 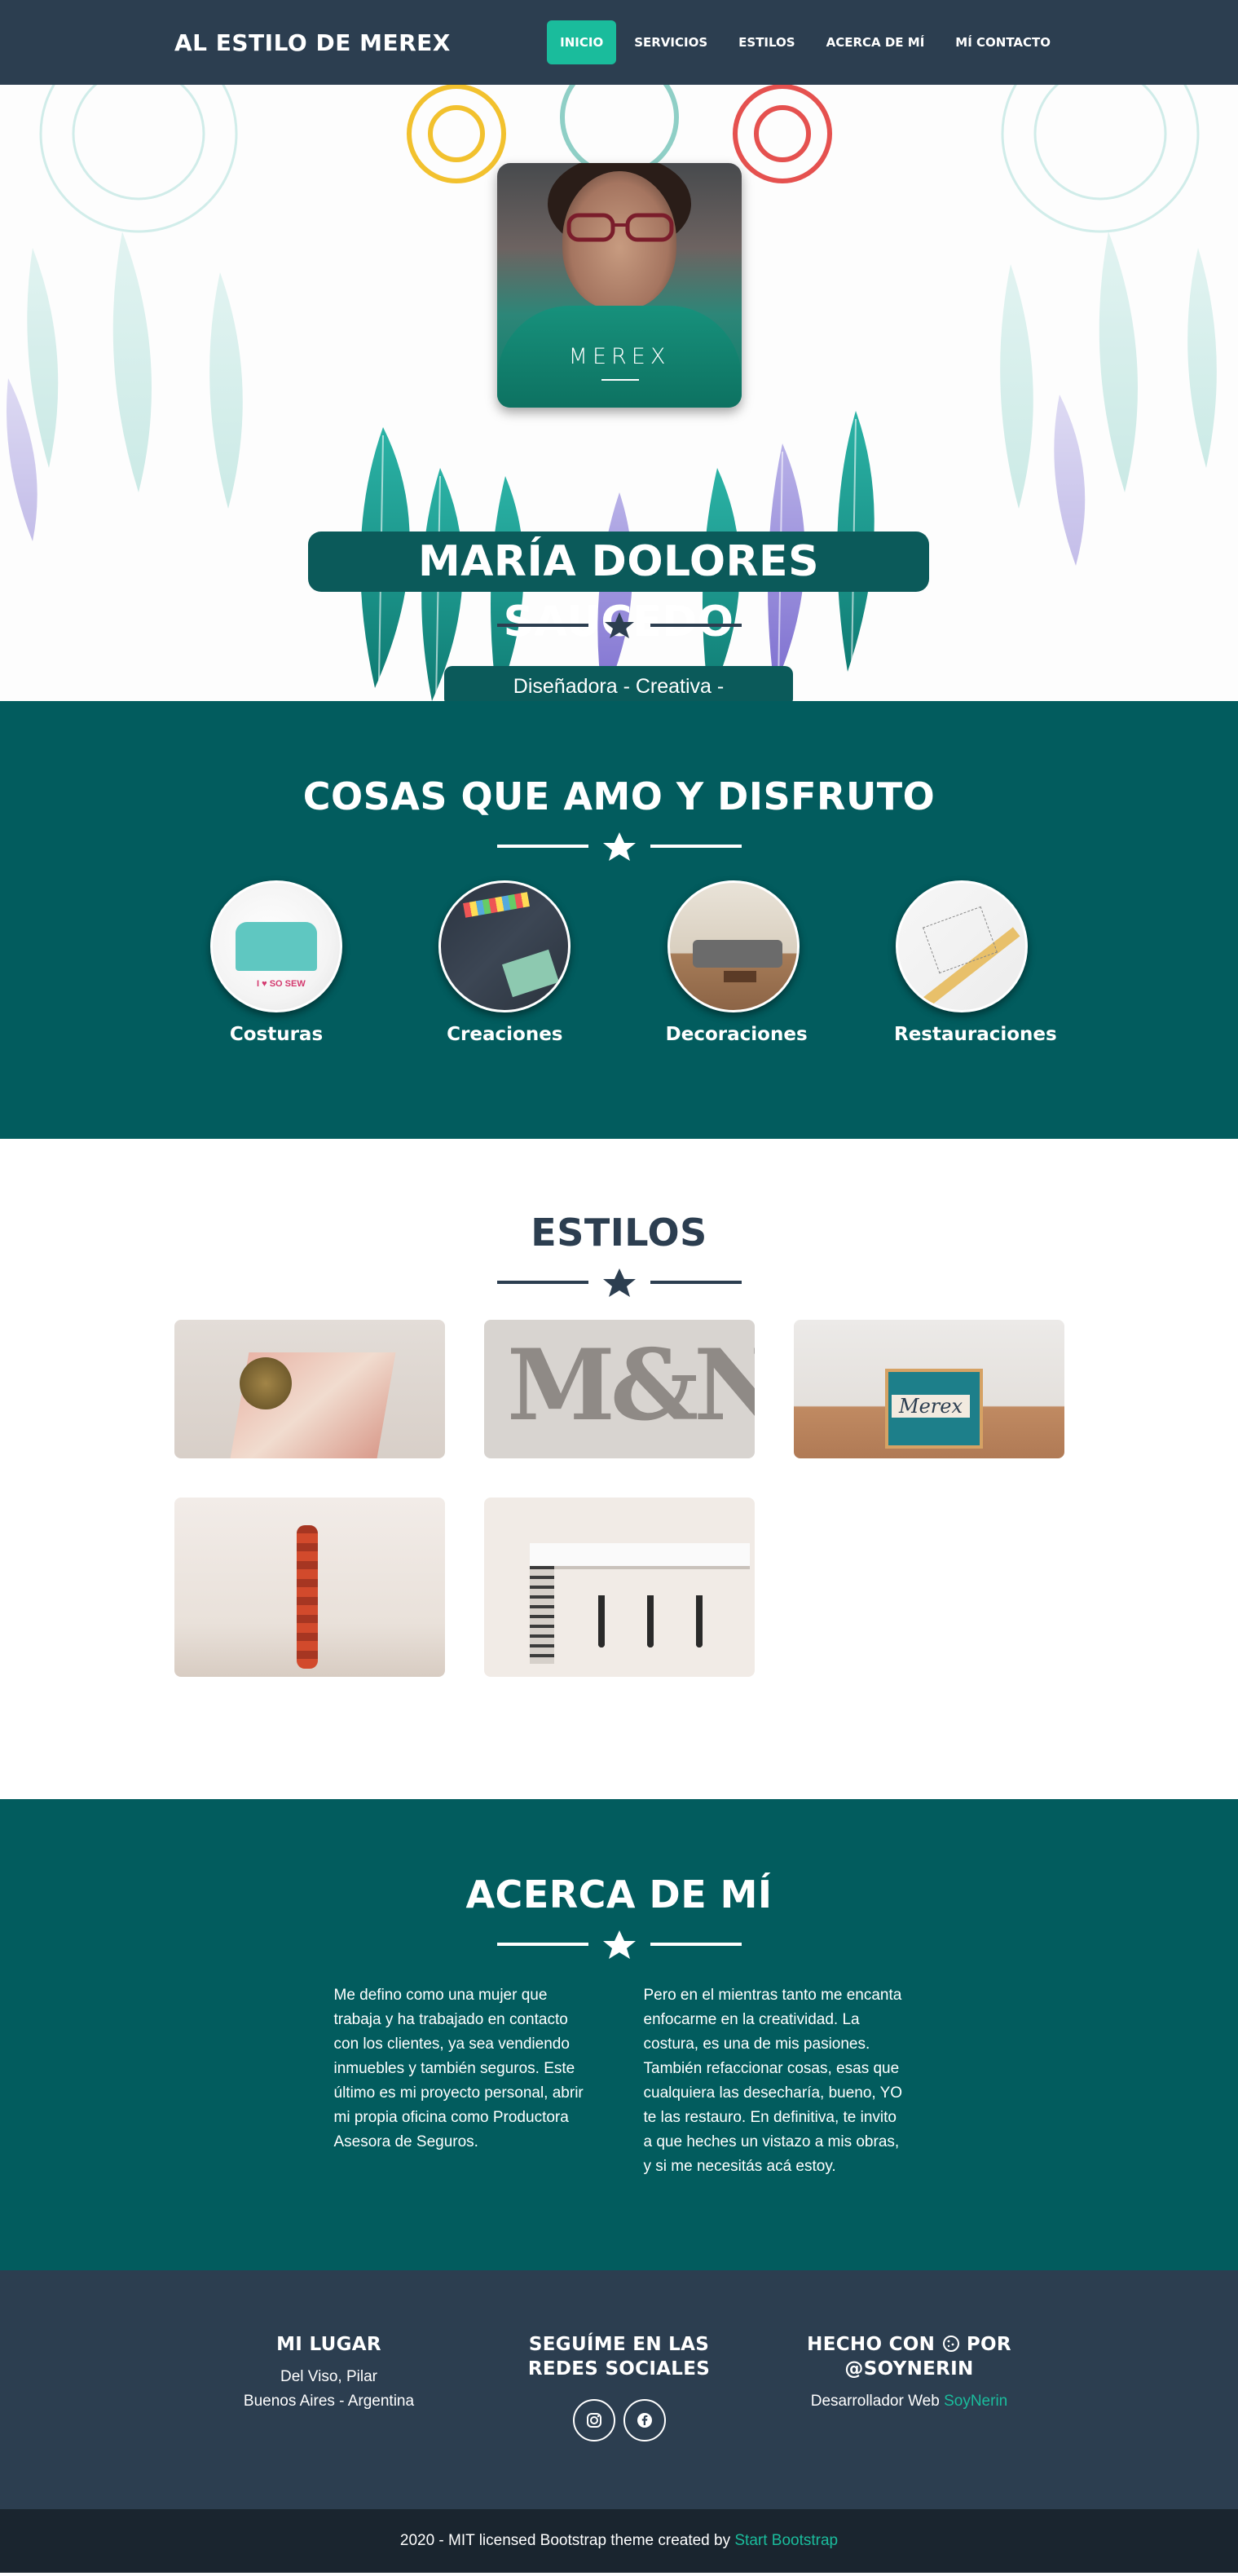 I want to click on photo-watermark: MEREX, so click(x=619, y=356).